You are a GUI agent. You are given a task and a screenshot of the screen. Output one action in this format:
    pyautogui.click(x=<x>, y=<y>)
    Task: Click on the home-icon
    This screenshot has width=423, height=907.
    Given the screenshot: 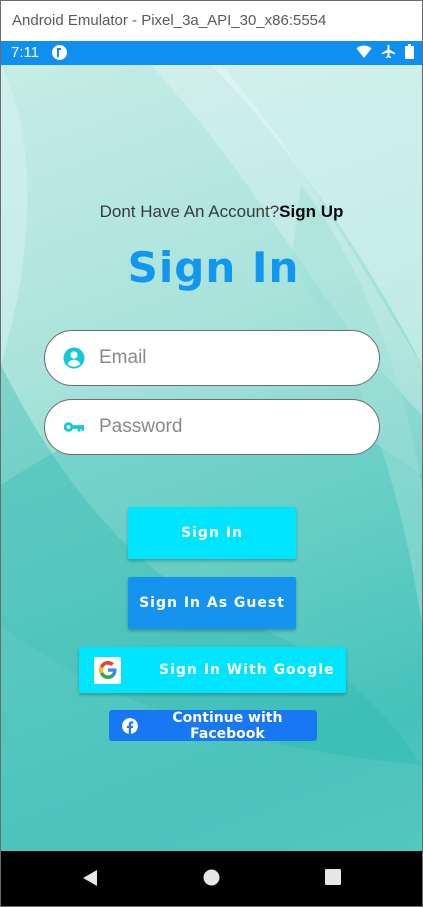 What is the action you would take?
    pyautogui.click(x=211, y=877)
    